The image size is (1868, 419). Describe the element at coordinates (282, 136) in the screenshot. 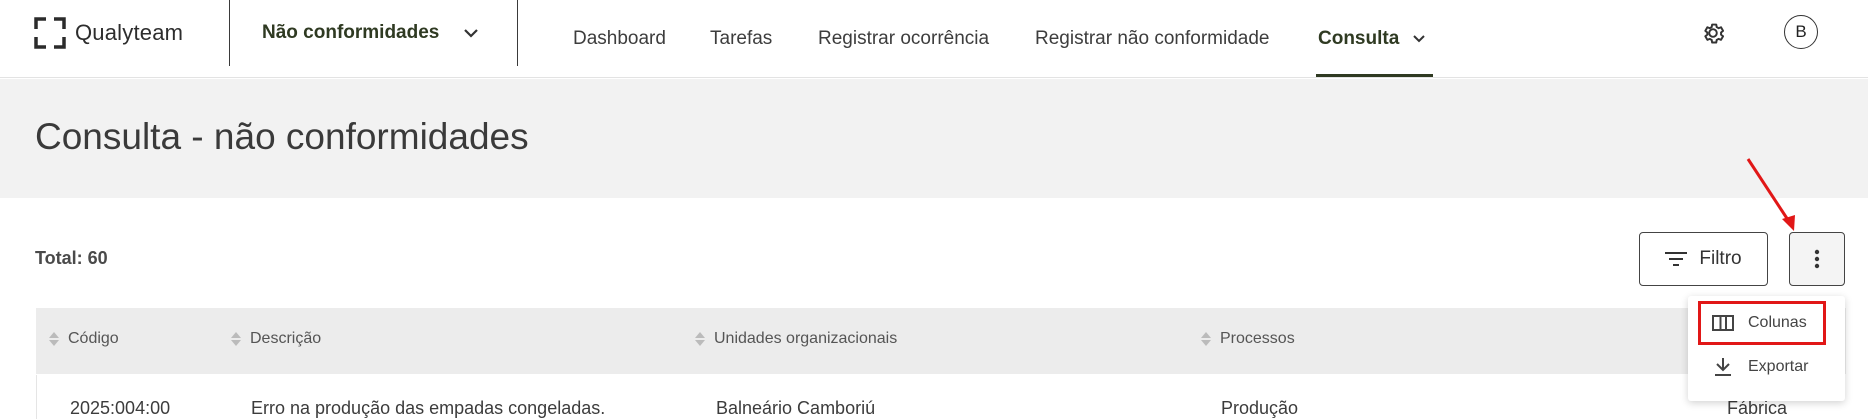

I see `page-title: Consulta - não conformidades` at that location.